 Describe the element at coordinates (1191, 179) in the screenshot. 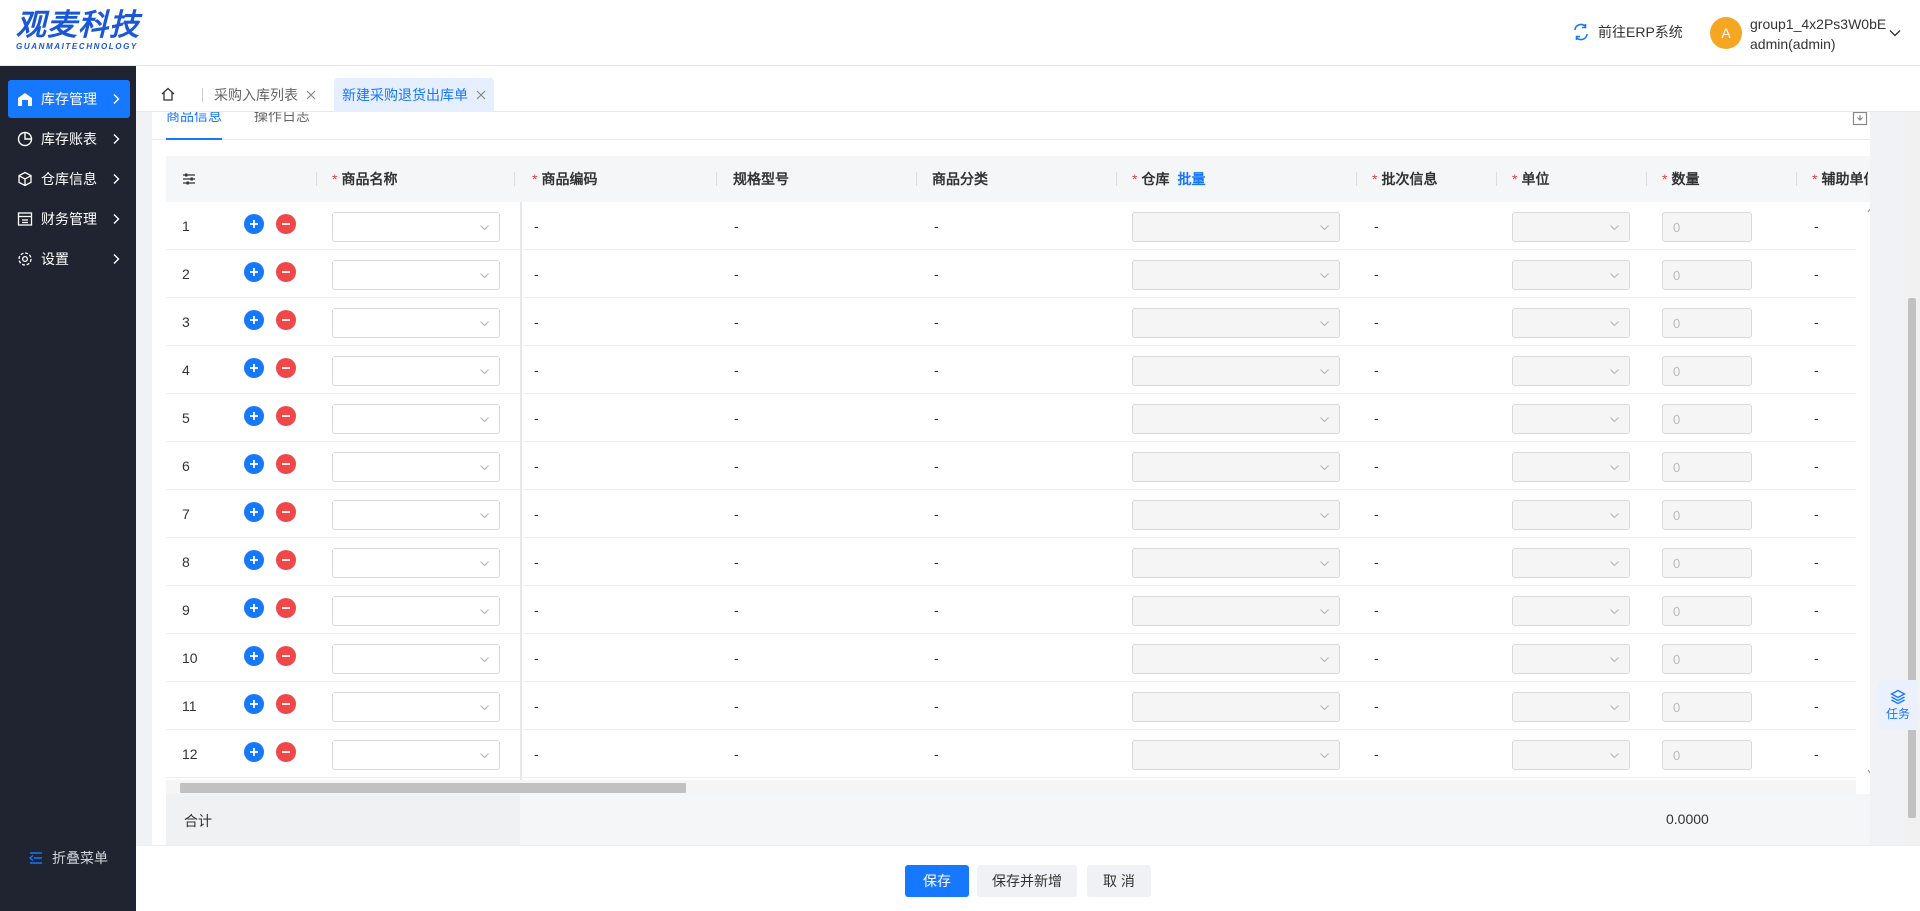

I see `warehouse-bulk-link: 批量` at that location.